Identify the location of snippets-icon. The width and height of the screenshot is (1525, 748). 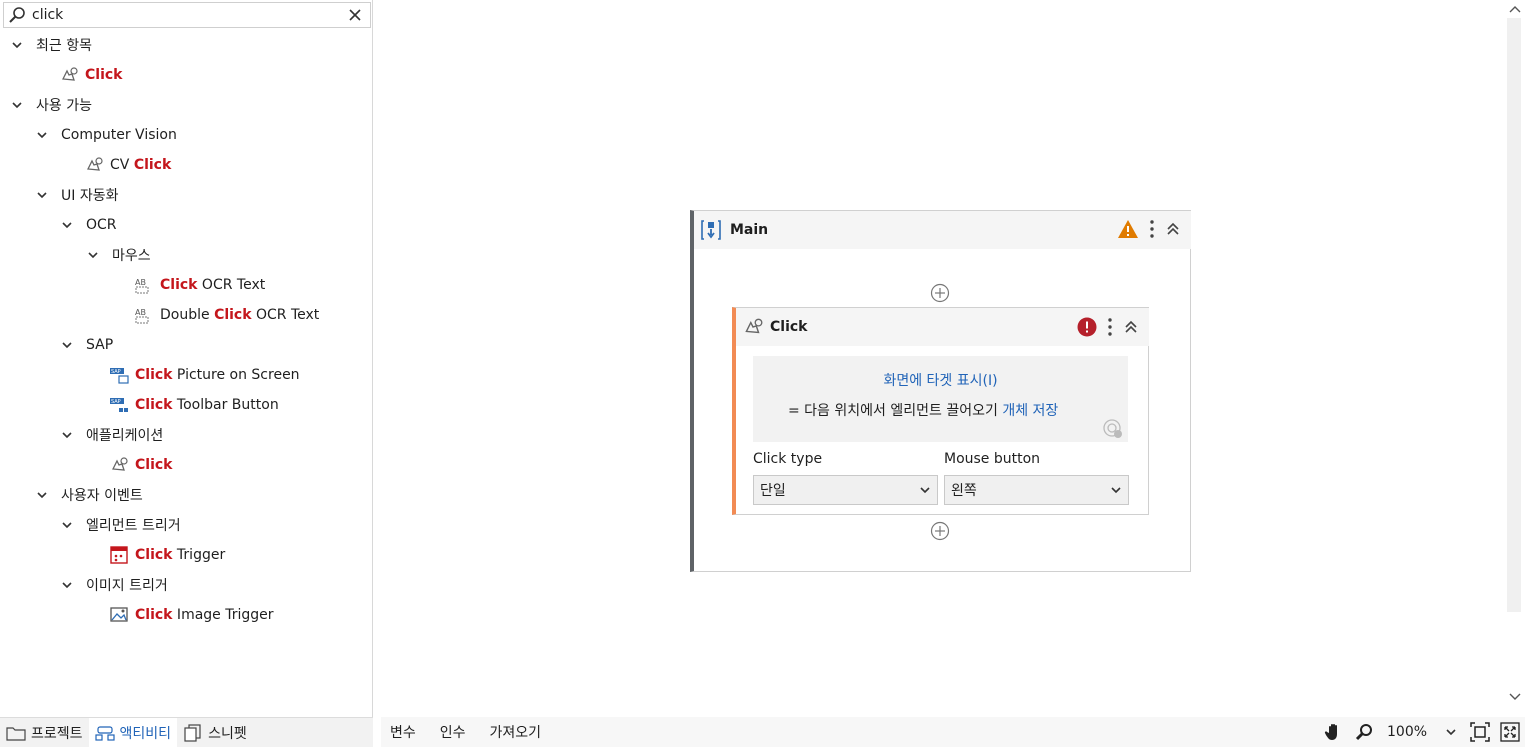
(192, 732).